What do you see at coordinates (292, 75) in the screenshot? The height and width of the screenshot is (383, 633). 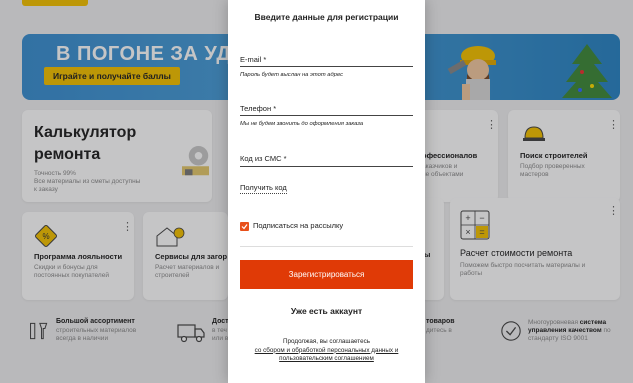 I see `email-hint: Пароль будет выслан на этот адрес` at bounding box center [292, 75].